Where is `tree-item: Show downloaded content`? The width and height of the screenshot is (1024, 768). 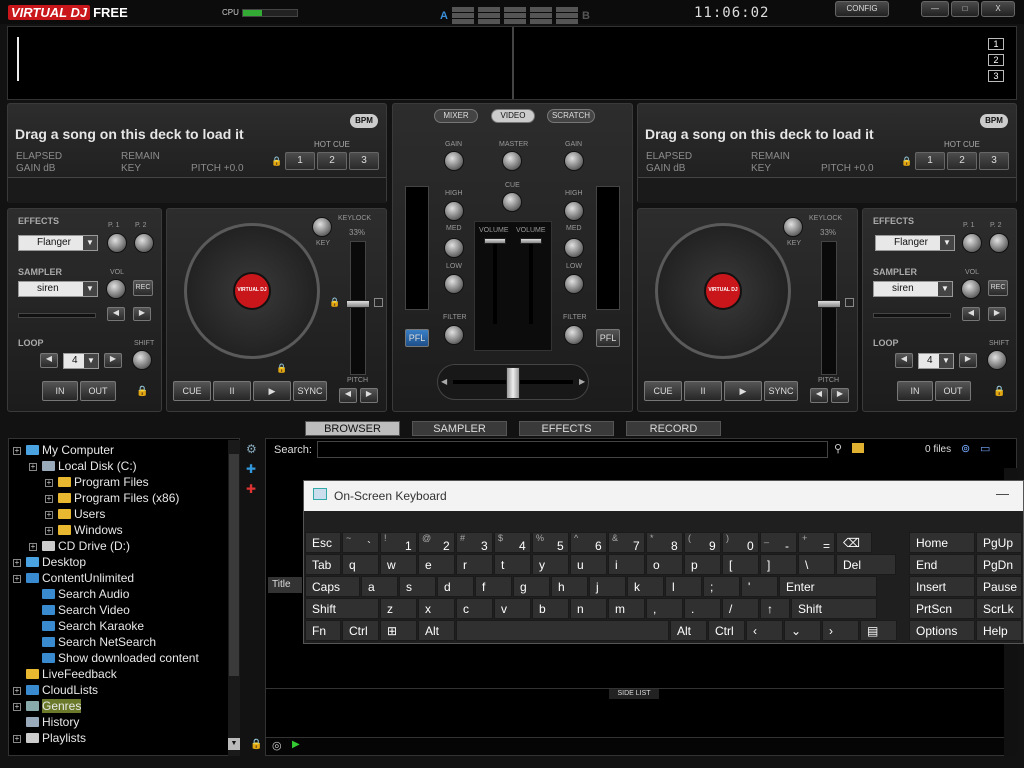
tree-item: Show downloaded content is located at coordinates (120, 658).